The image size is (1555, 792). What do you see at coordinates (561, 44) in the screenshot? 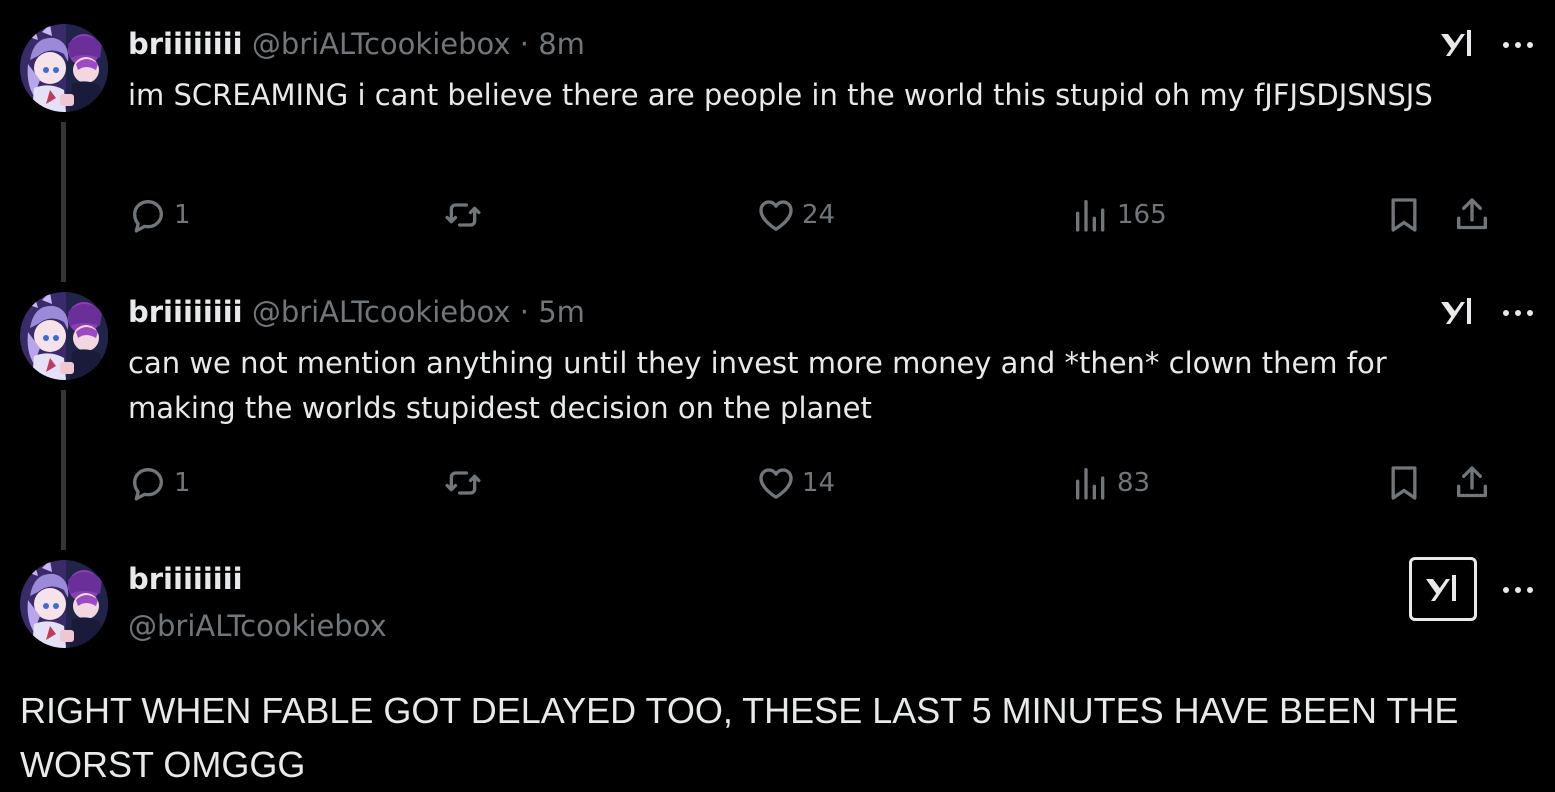
I see `timestamp: 8m` at bounding box center [561, 44].